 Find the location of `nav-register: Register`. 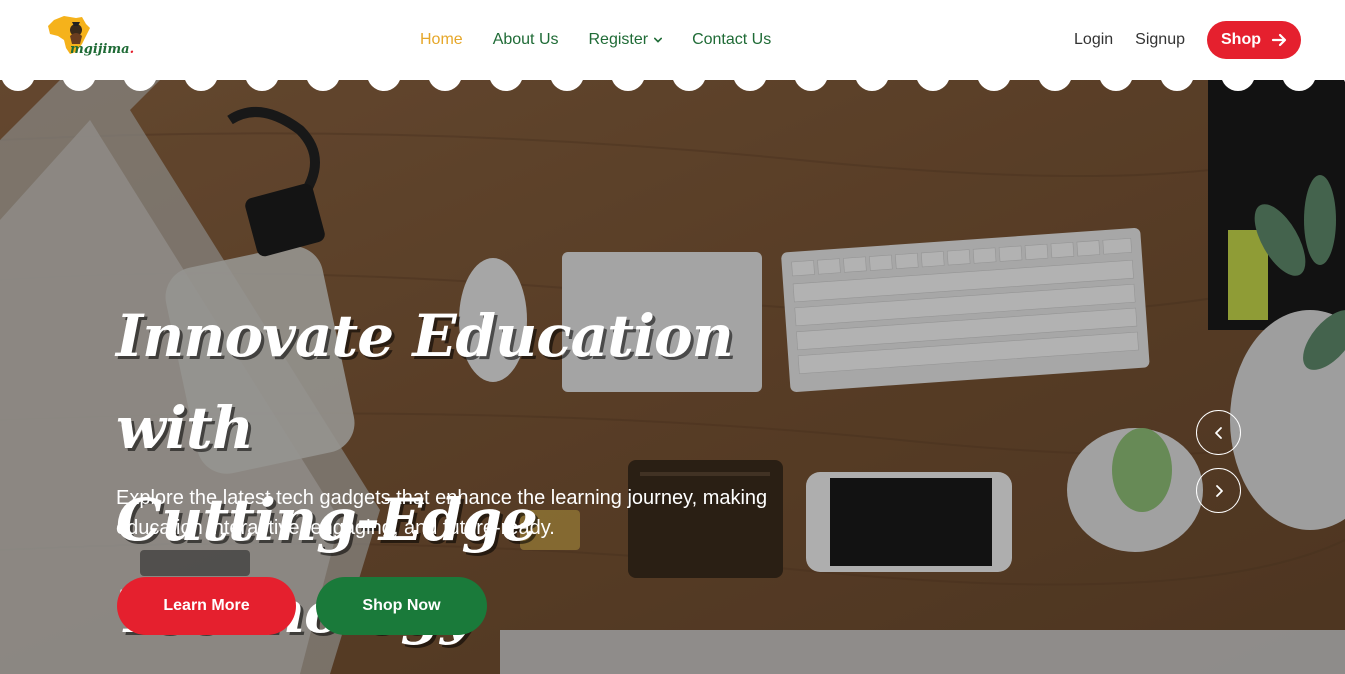

nav-register: Register is located at coordinates (626, 40).